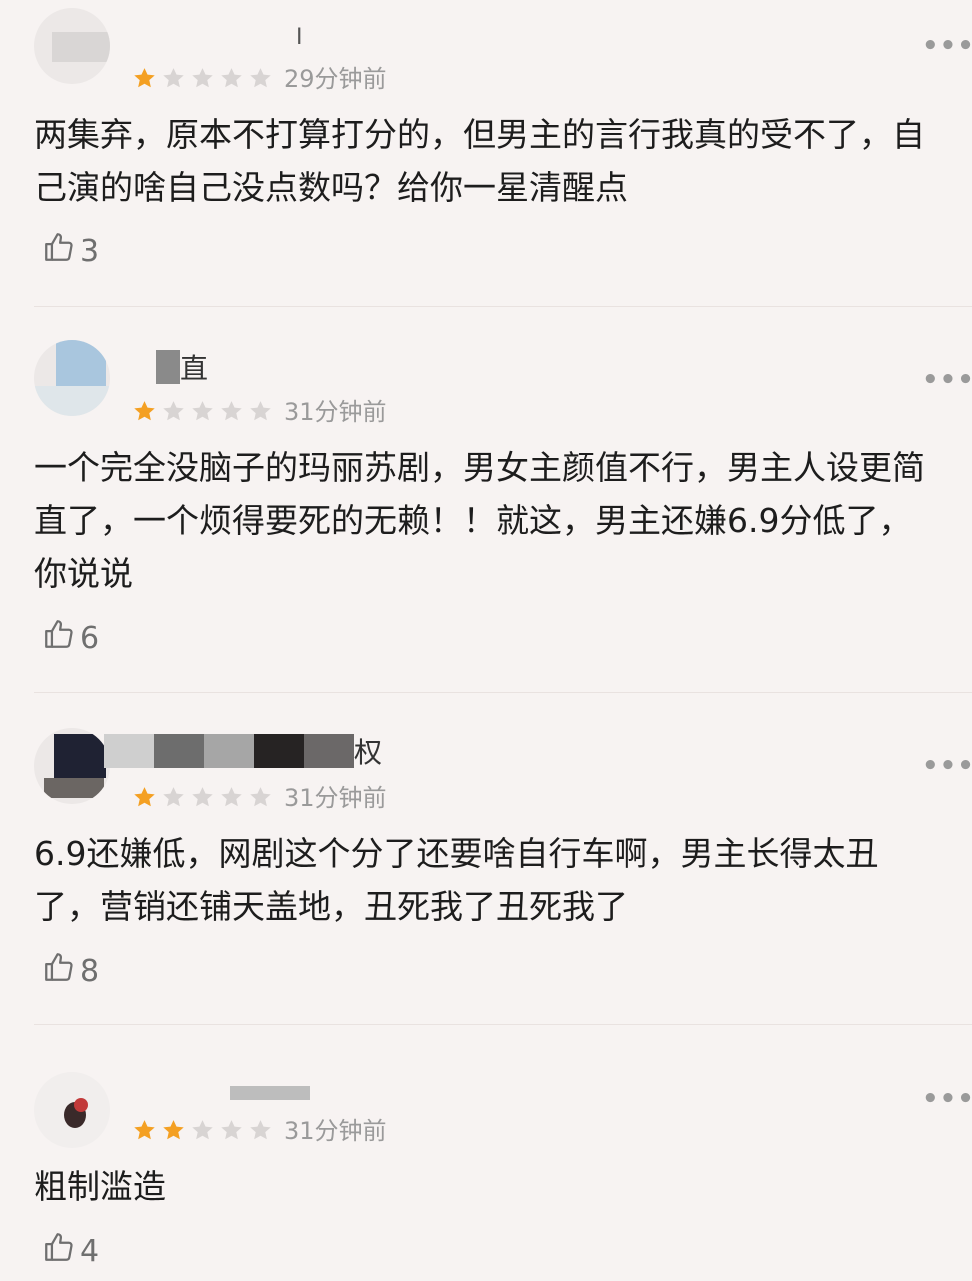  I want to click on more-dots-icon: •••, so click(947, 1099).